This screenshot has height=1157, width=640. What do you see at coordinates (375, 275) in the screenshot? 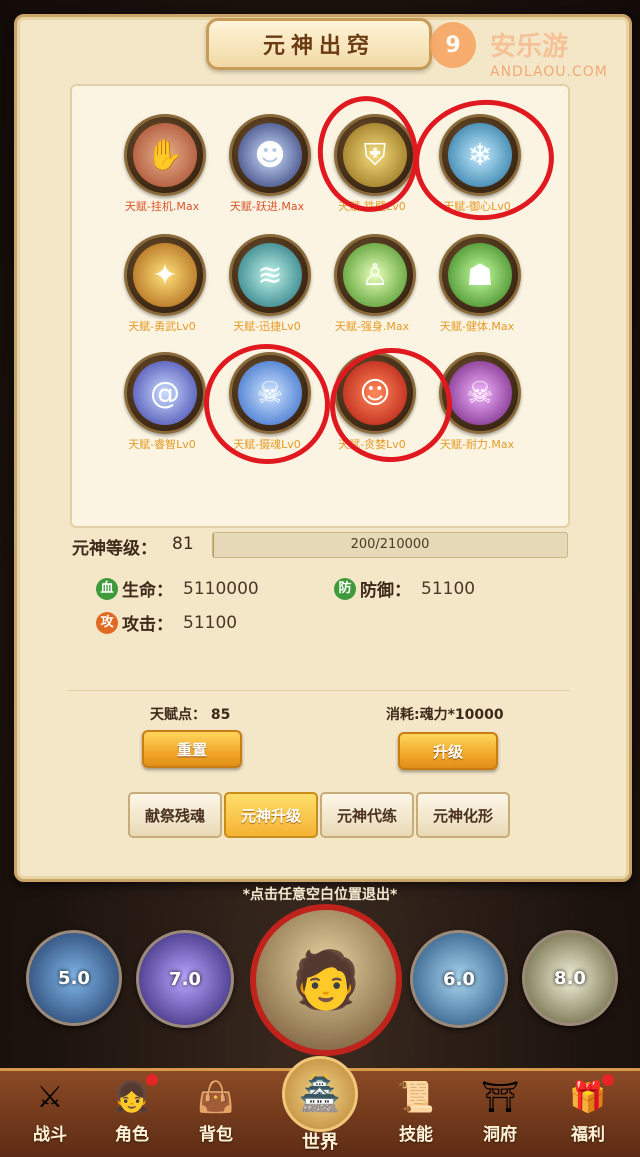
I see `figures-icon: ♙` at bounding box center [375, 275].